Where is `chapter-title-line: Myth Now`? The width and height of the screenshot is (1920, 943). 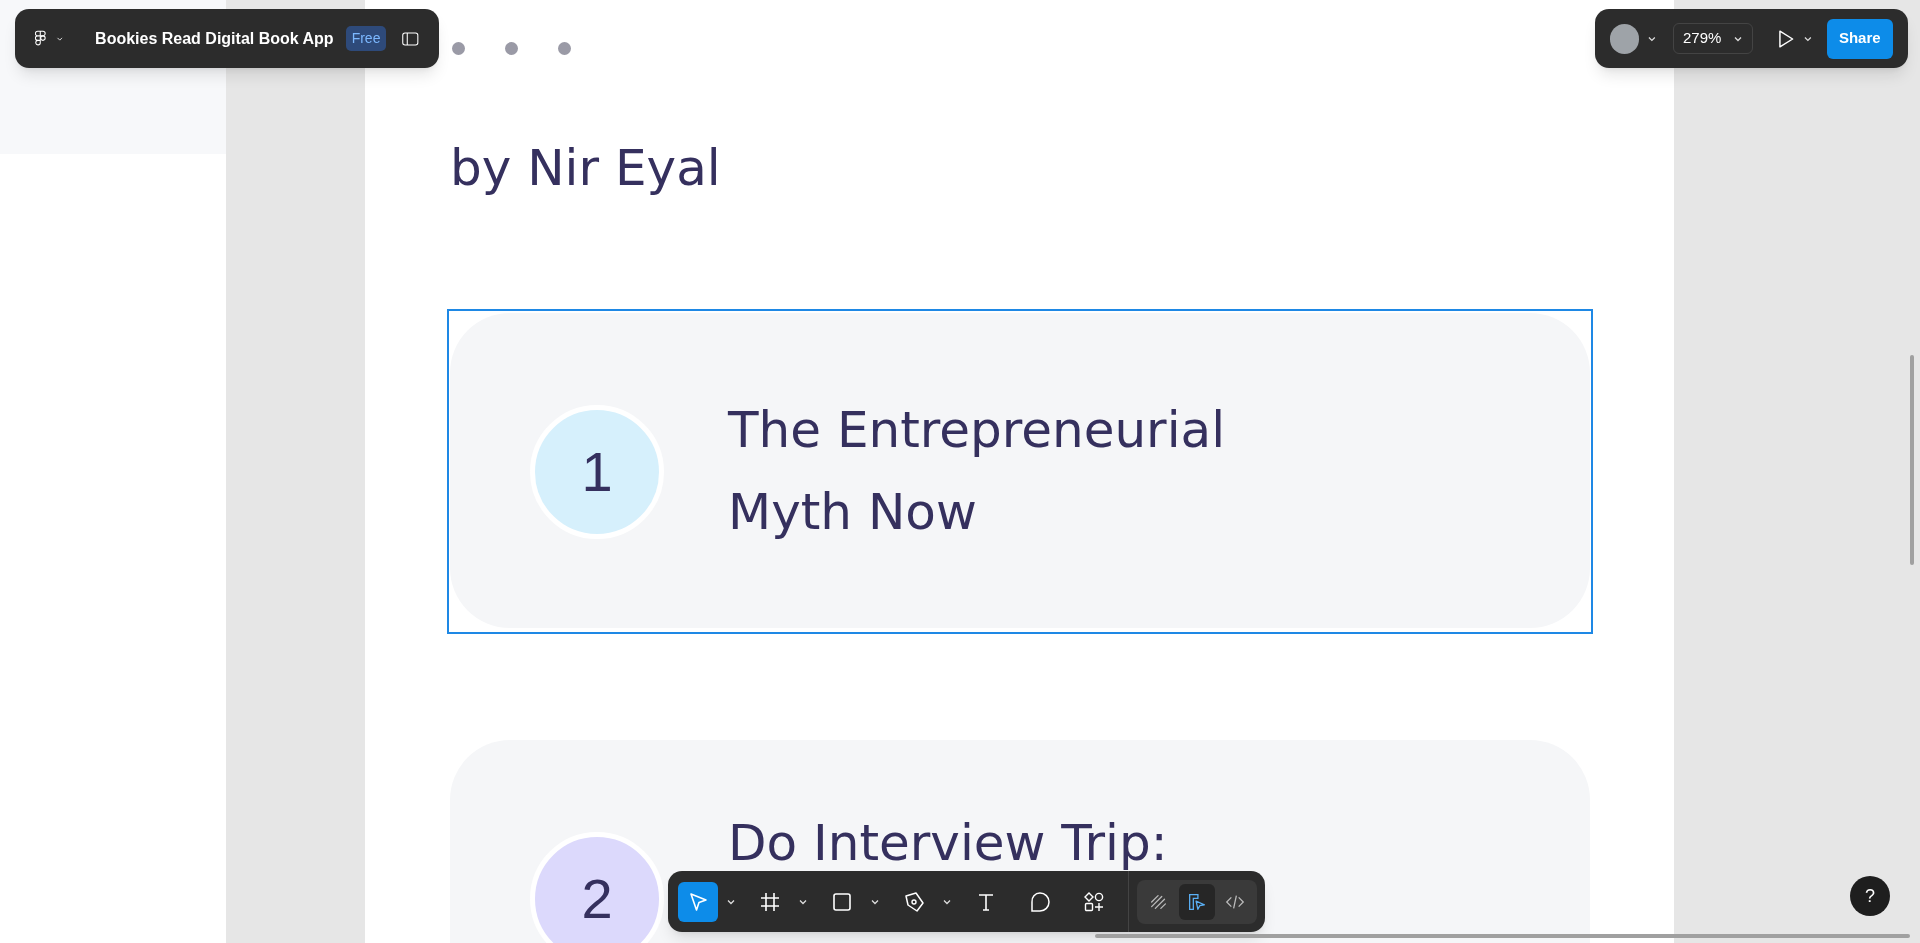 chapter-title-line: Myth Now is located at coordinates (853, 512).